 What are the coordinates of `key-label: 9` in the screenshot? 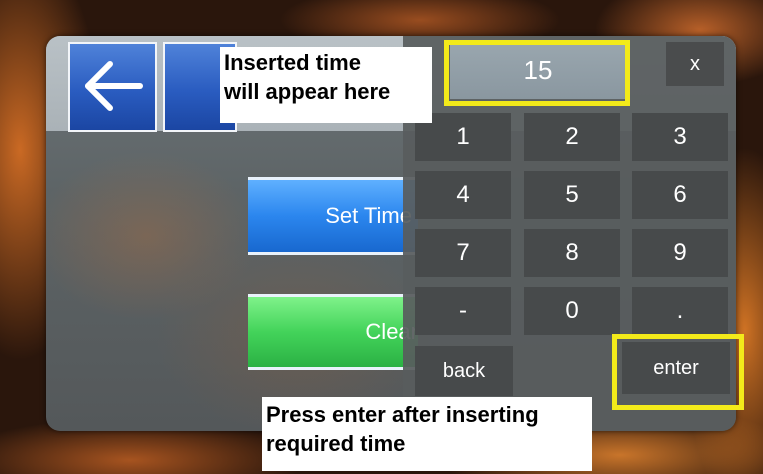 It's located at (680, 252).